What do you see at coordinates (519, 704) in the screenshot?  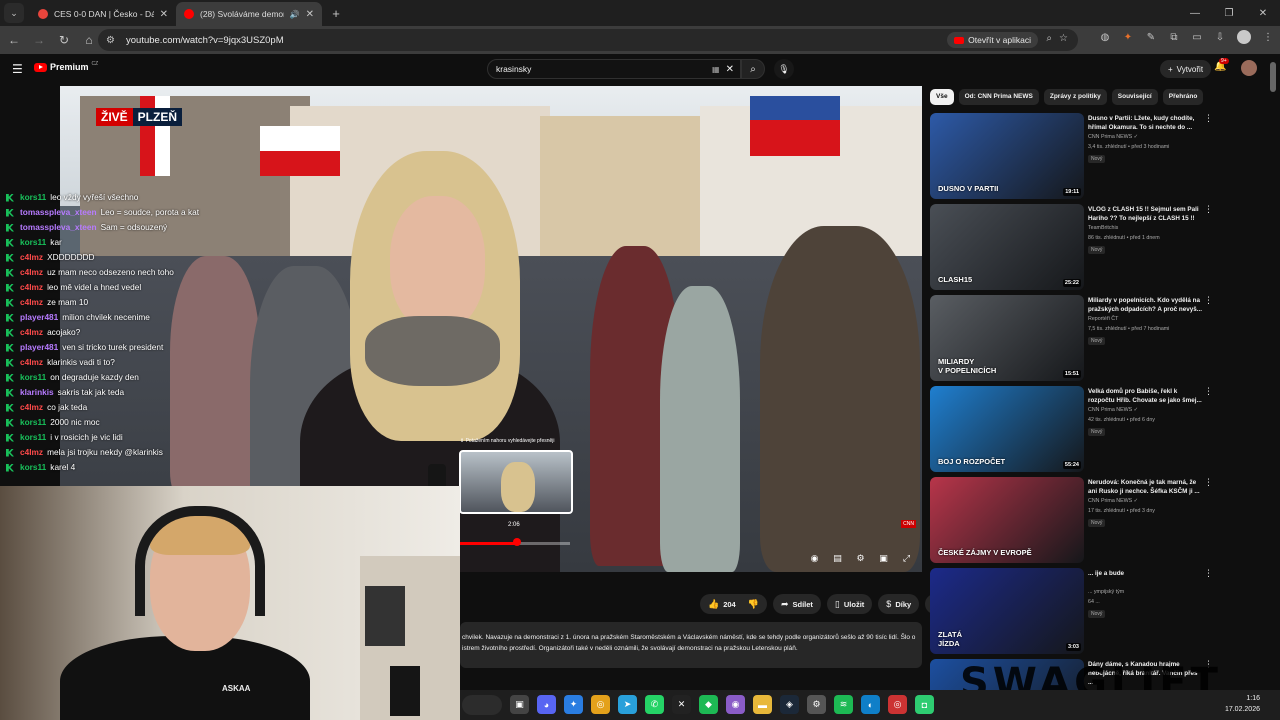 I see `task-view-icon: ▣` at bounding box center [519, 704].